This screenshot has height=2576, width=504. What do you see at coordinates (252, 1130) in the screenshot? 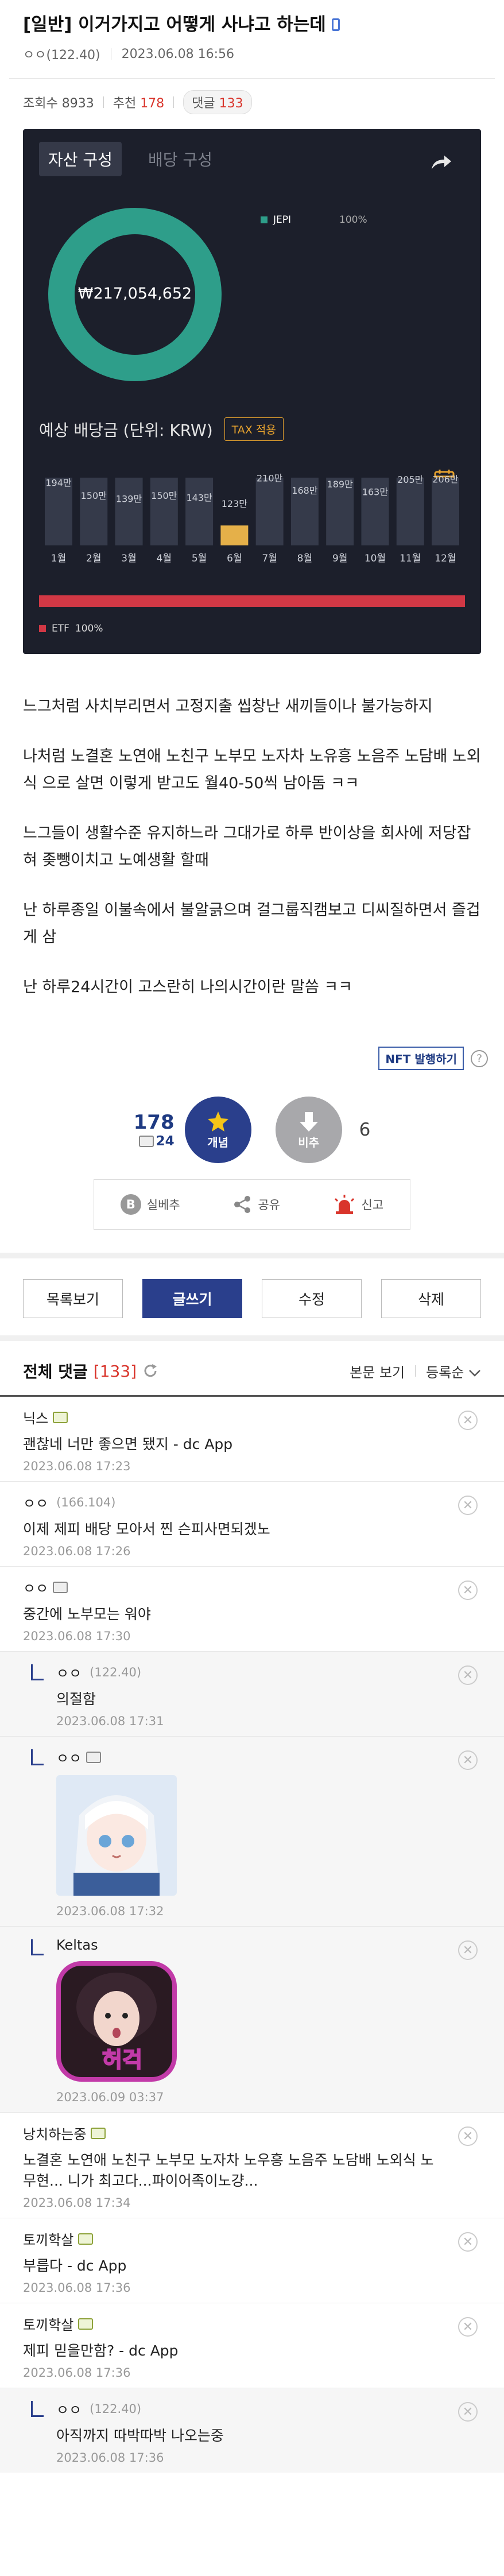
I see `vote-area: 178 24 개념 비추 6` at bounding box center [252, 1130].